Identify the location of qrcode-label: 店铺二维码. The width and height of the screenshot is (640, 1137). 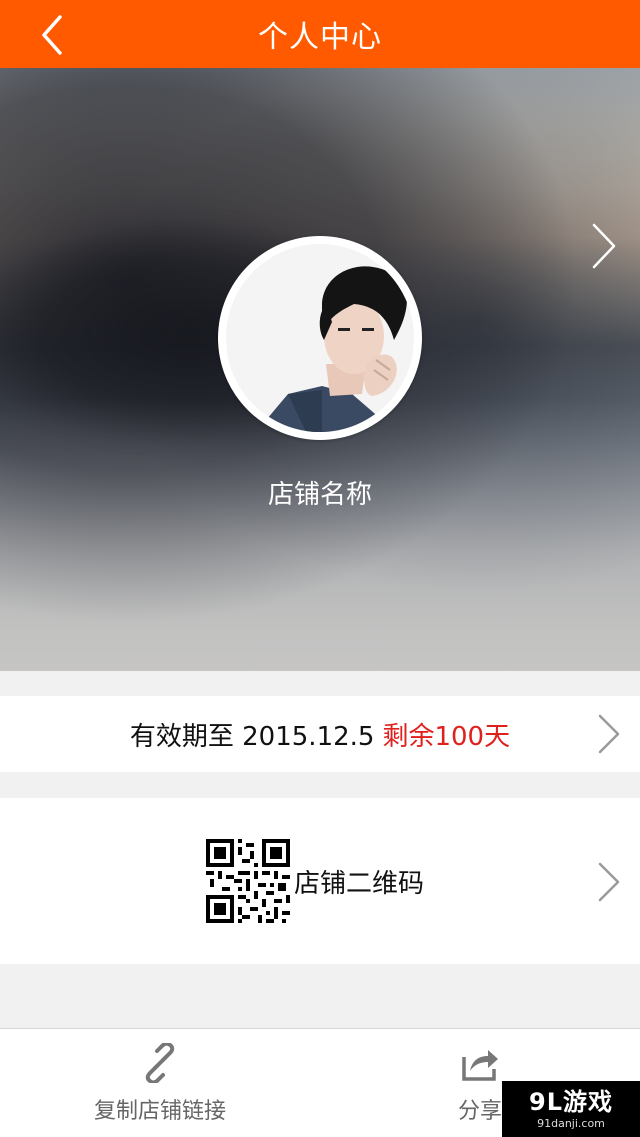
(359, 883).